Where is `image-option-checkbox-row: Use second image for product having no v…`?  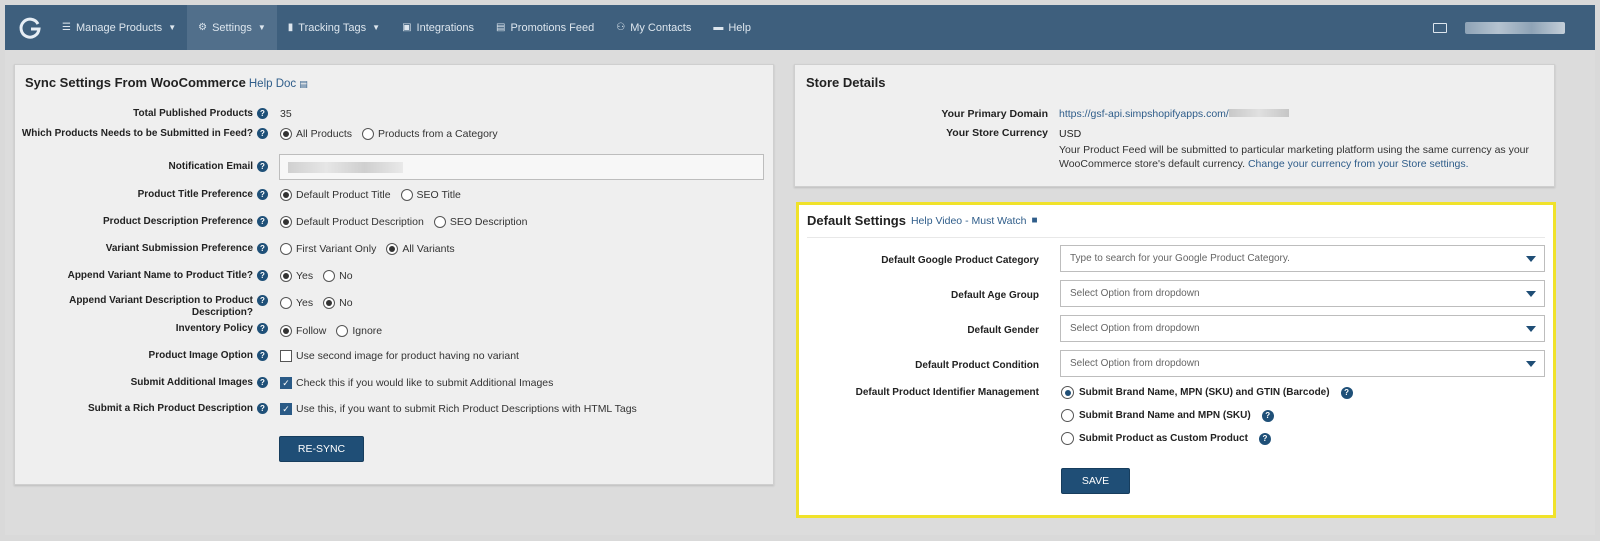
image-option-checkbox-row: Use second image for product having no v… is located at coordinates (399, 356).